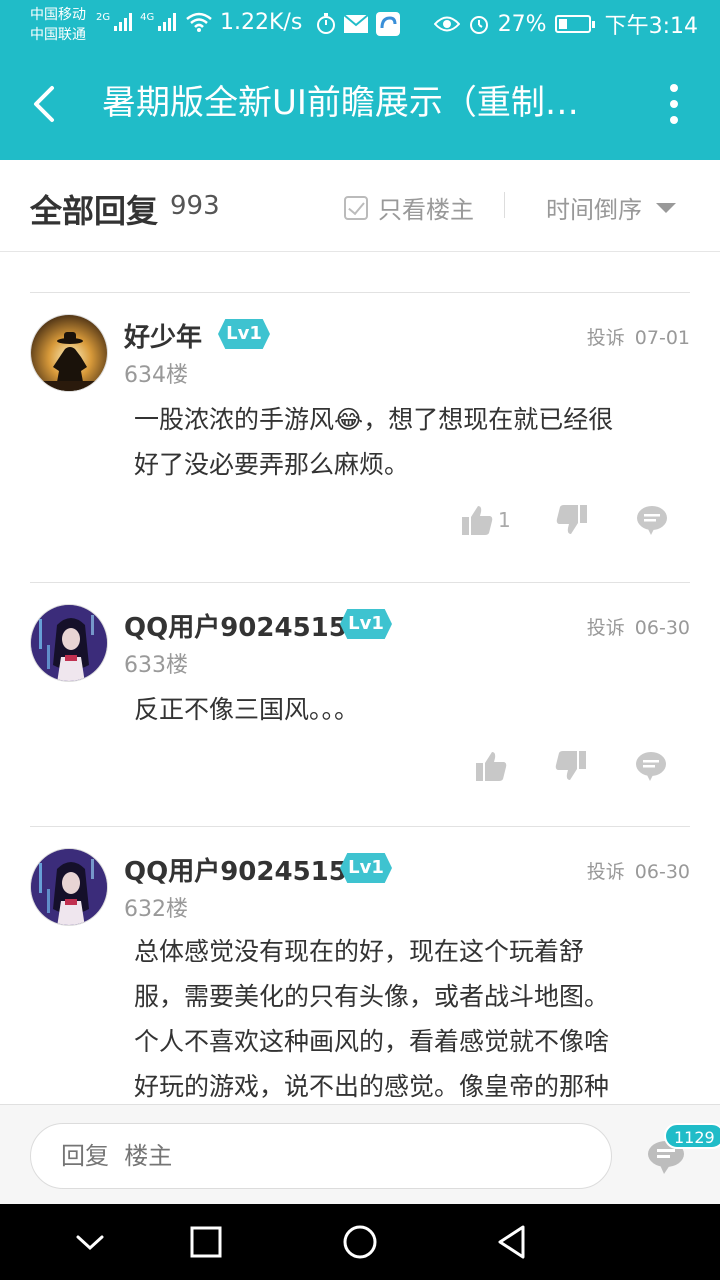 This screenshot has width=720, height=1280. I want to click on more-options-button, so click(674, 104).